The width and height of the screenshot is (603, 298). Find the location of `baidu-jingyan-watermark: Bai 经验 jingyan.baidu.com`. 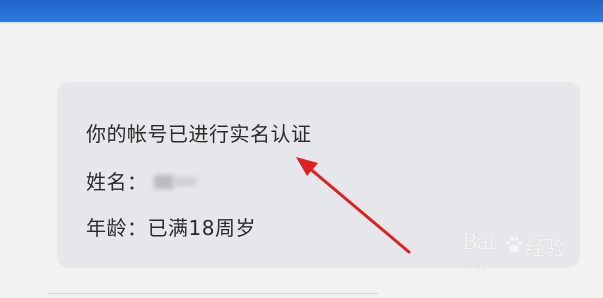

baidu-jingyan-watermark: Bai 经验 jingyan.baidu.com is located at coordinates (529, 252).